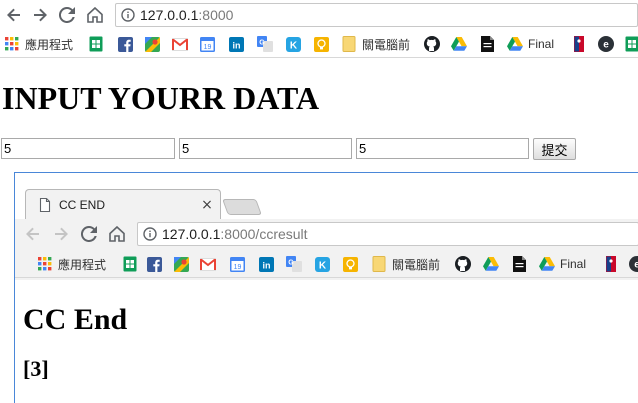 Image resolution: width=638 pixels, height=403 pixels. Describe the element at coordinates (207, 47) in the screenshot. I see `svg-text: 19` at that location.